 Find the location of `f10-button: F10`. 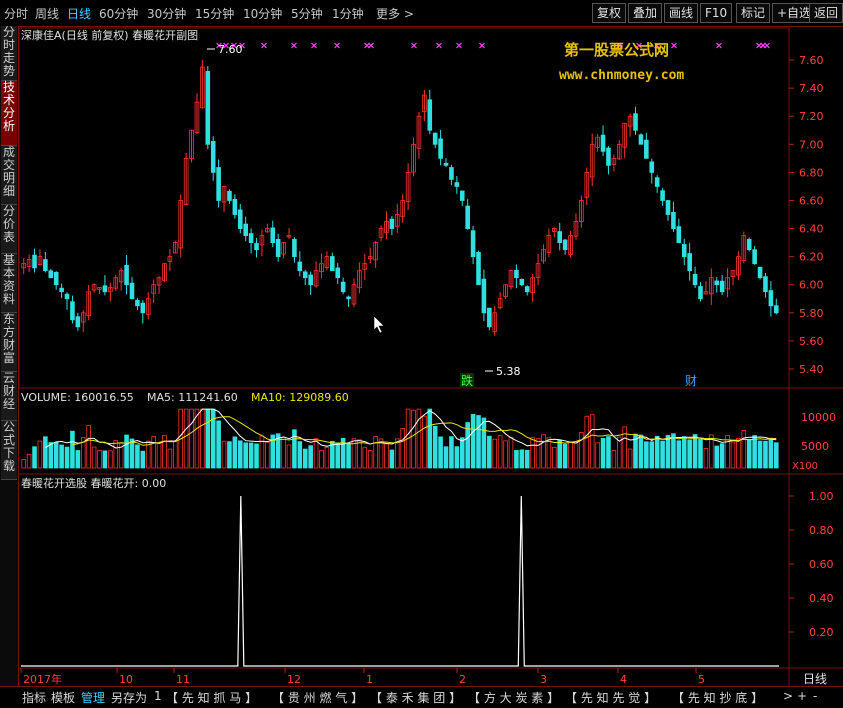

f10-button: F10 is located at coordinates (716, 13).